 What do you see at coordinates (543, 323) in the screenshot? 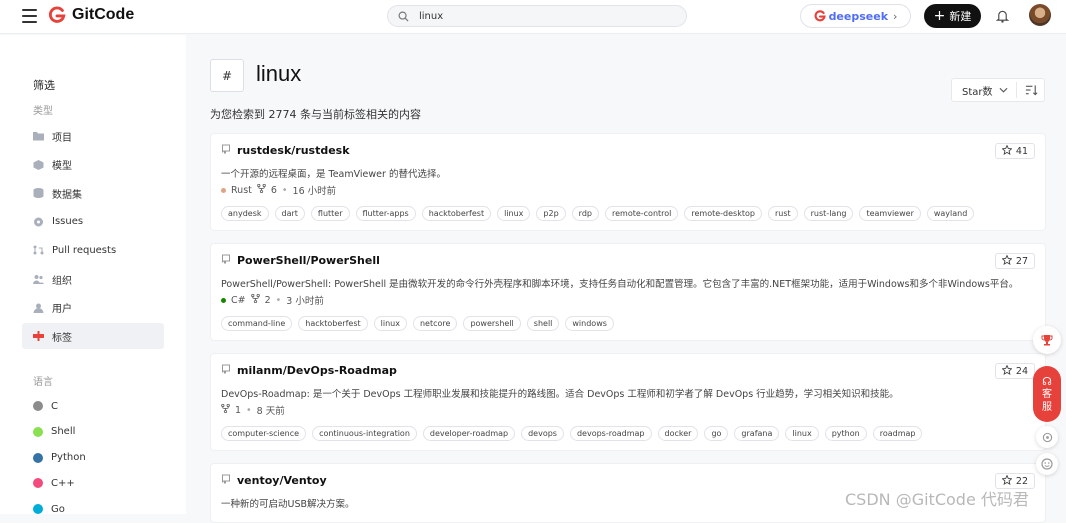
I see `topic-tag: shell` at bounding box center [543, 323].